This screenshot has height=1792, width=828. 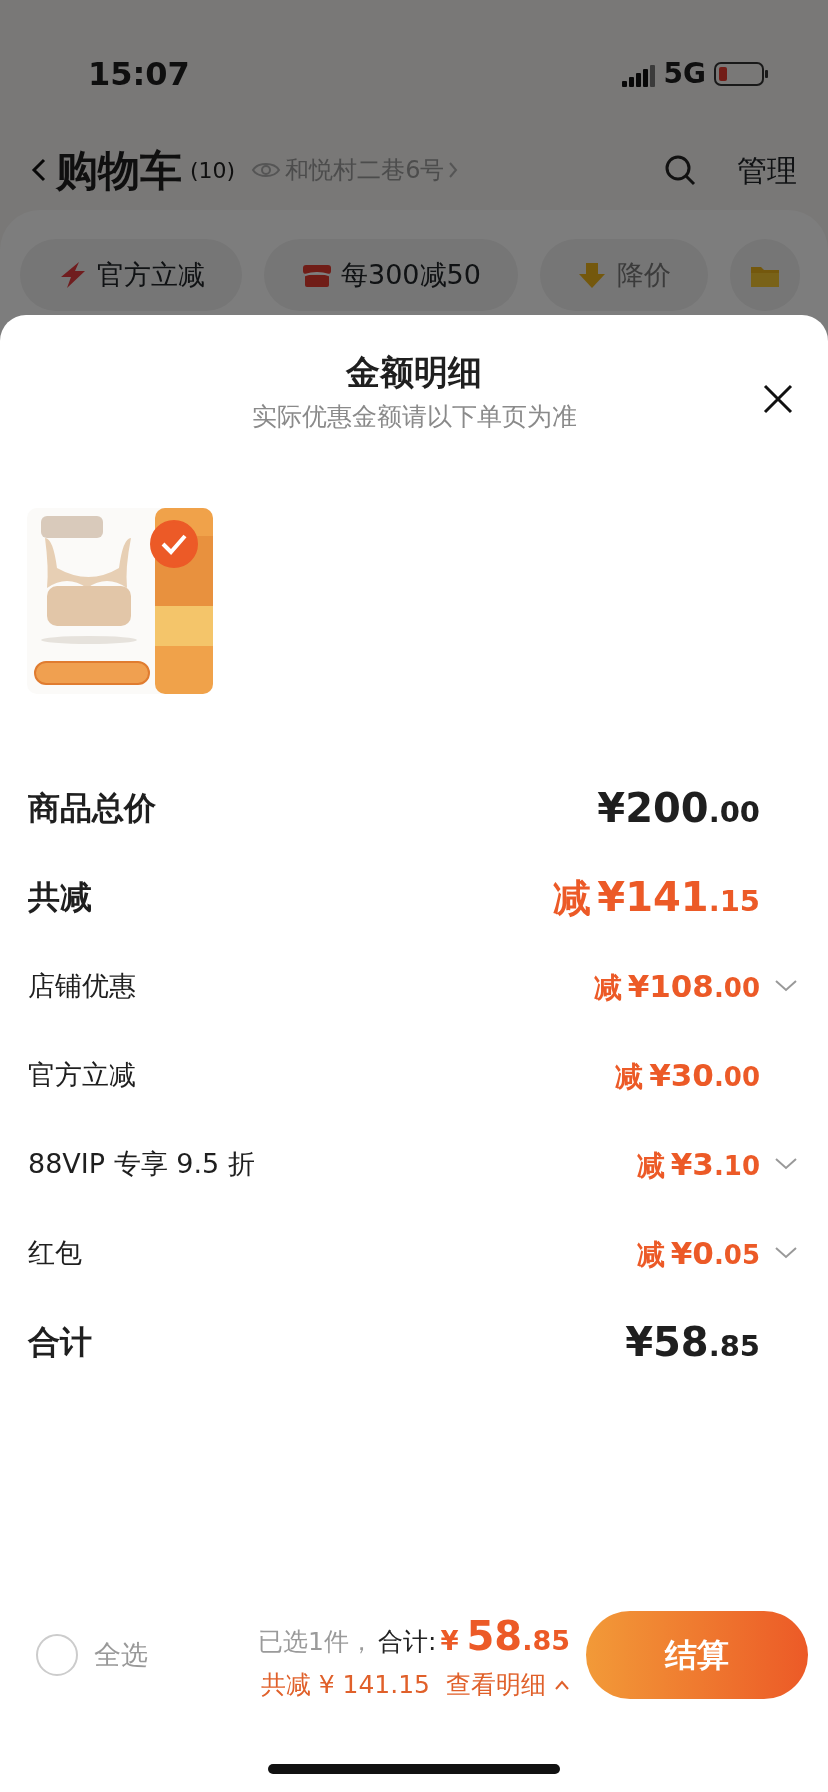 What do you see at coordinates (508, 1685) in the screenshot?
I see `details-link: 查看明细` at bounding box center [508, 1685].